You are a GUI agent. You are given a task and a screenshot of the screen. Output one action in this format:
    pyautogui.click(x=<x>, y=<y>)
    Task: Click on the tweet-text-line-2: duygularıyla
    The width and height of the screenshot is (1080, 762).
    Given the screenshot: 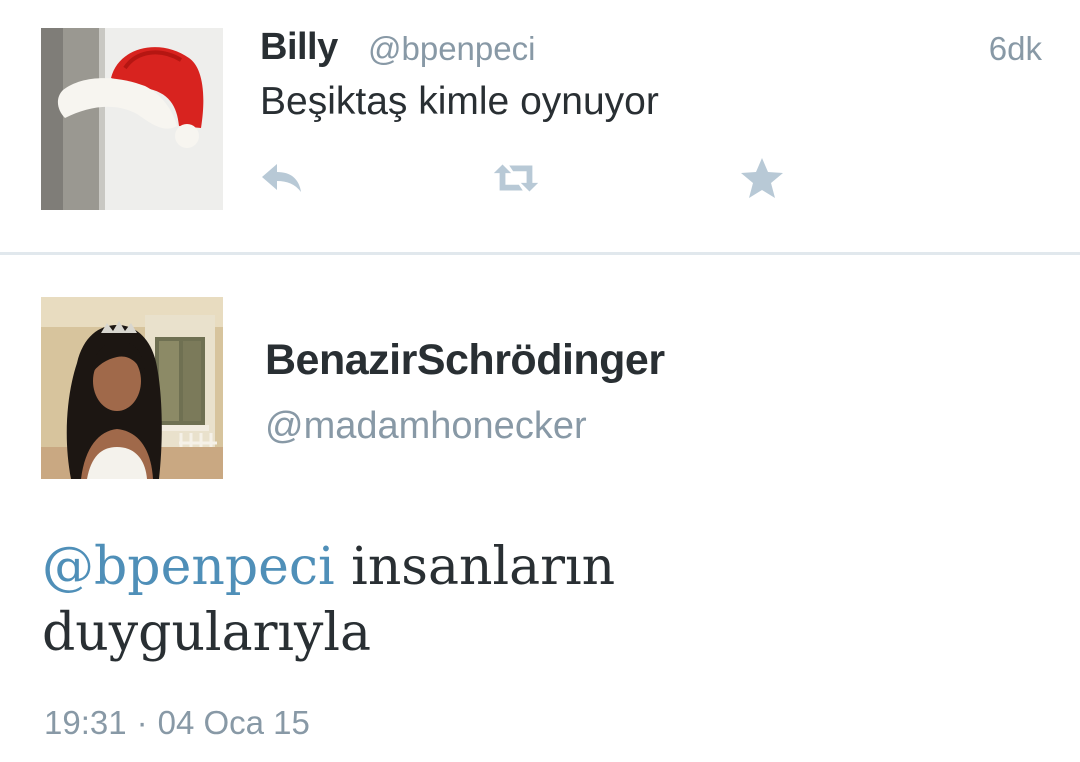 What is the action you would take?
    pyautogui.click(x=207, y=633)
    